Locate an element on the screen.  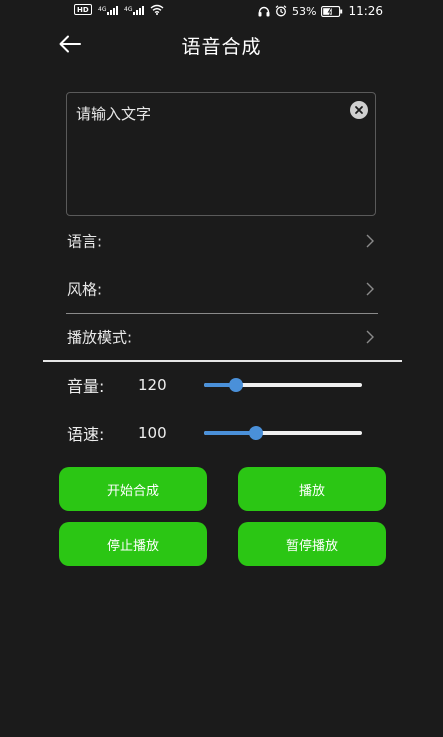
volume-slider is located at coordinates (283, 385).